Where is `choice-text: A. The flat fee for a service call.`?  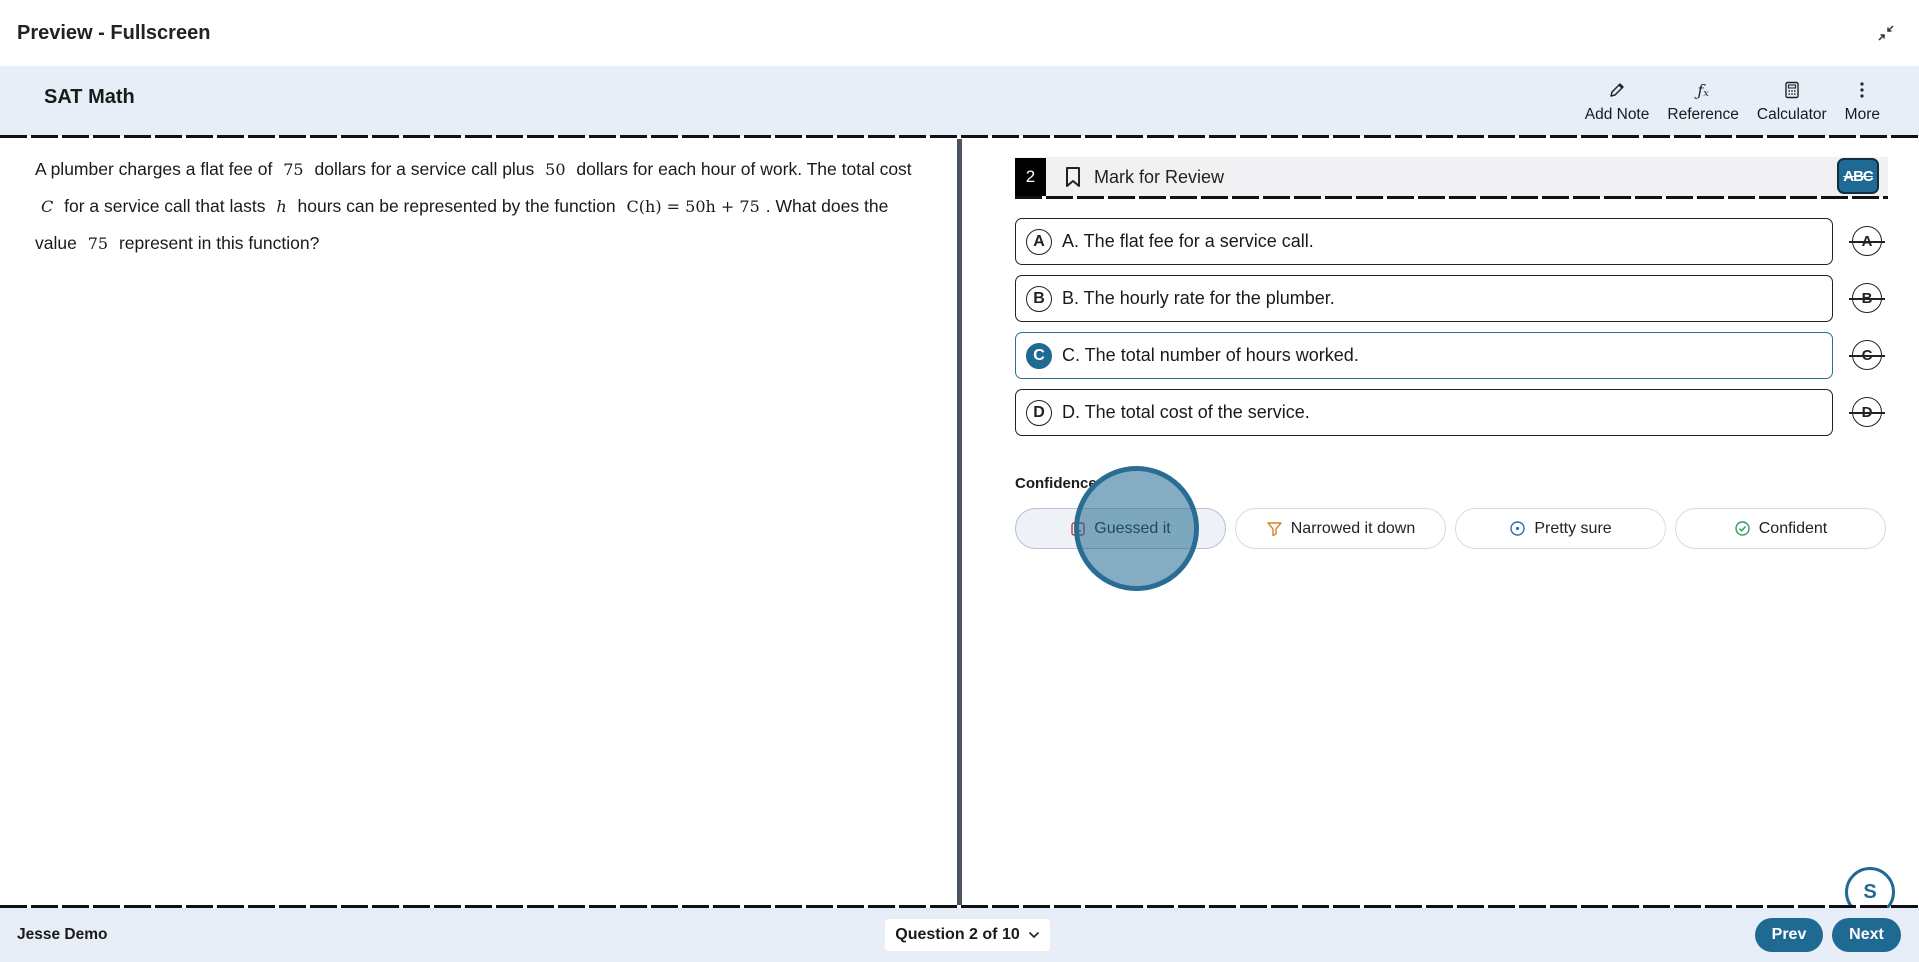 choice-text: A. The flat fee for a service call. is located at coordinates (1188, 241).